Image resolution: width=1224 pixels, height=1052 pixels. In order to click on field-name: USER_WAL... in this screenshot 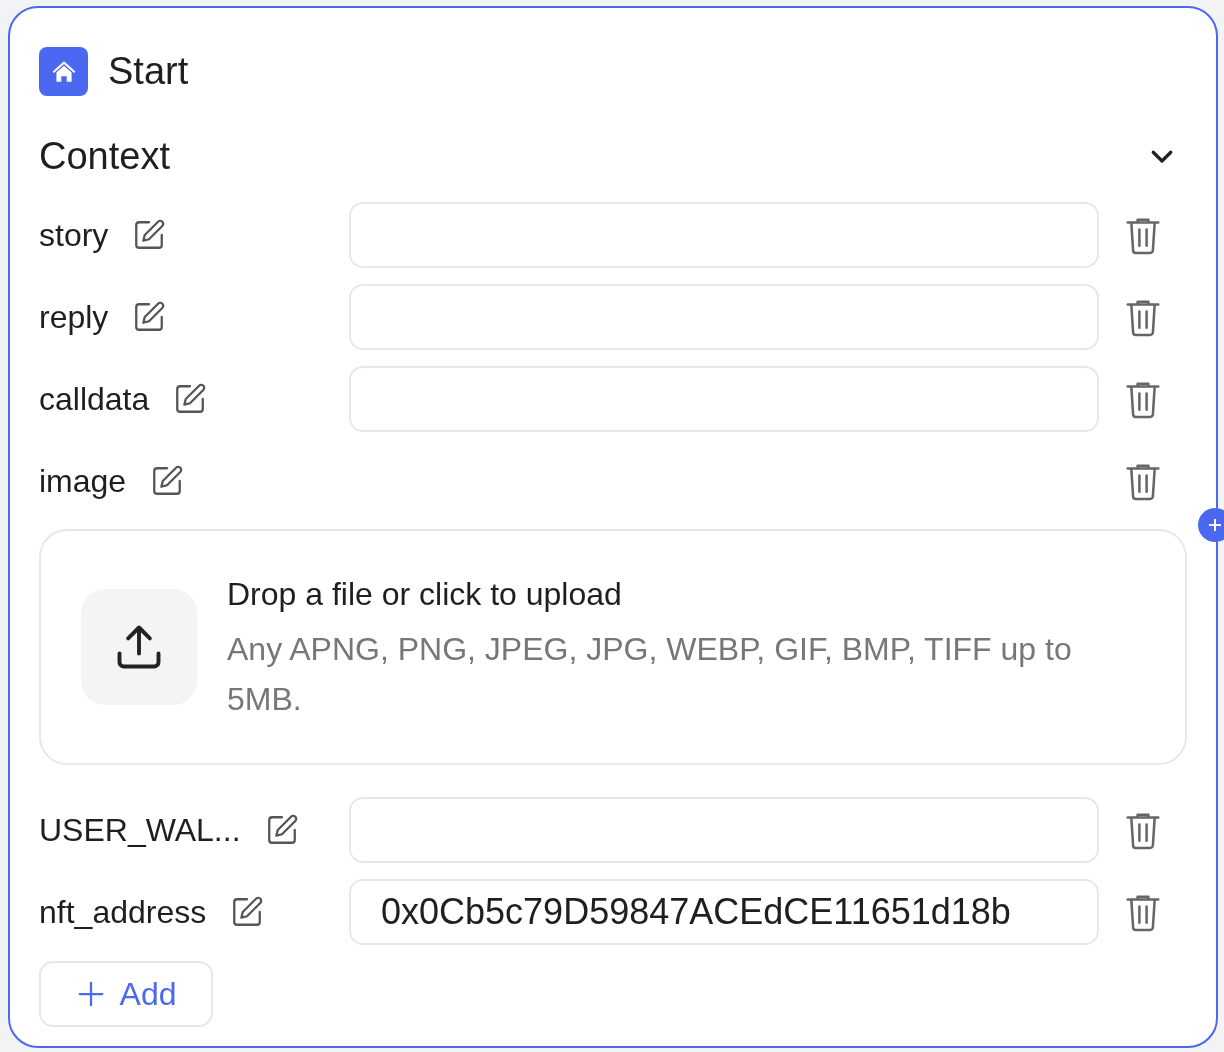, I will do `click(140, 830)`.